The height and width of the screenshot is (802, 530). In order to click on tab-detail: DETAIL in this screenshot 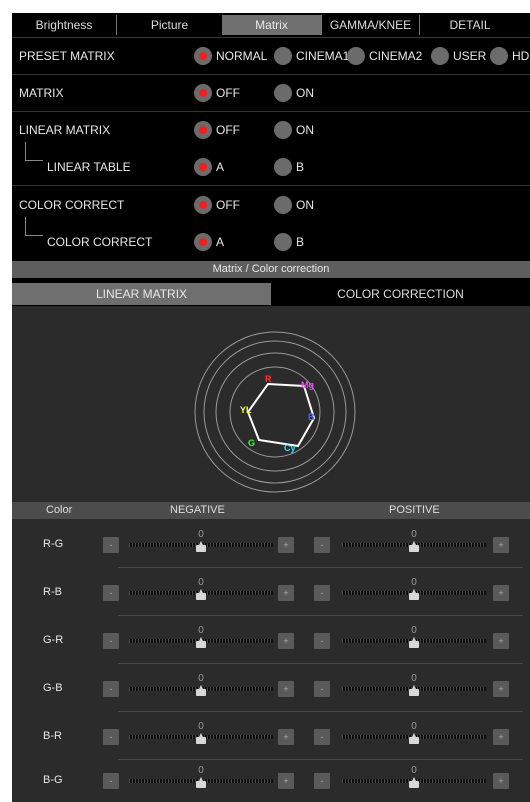, I will do `click(469, 25)`.